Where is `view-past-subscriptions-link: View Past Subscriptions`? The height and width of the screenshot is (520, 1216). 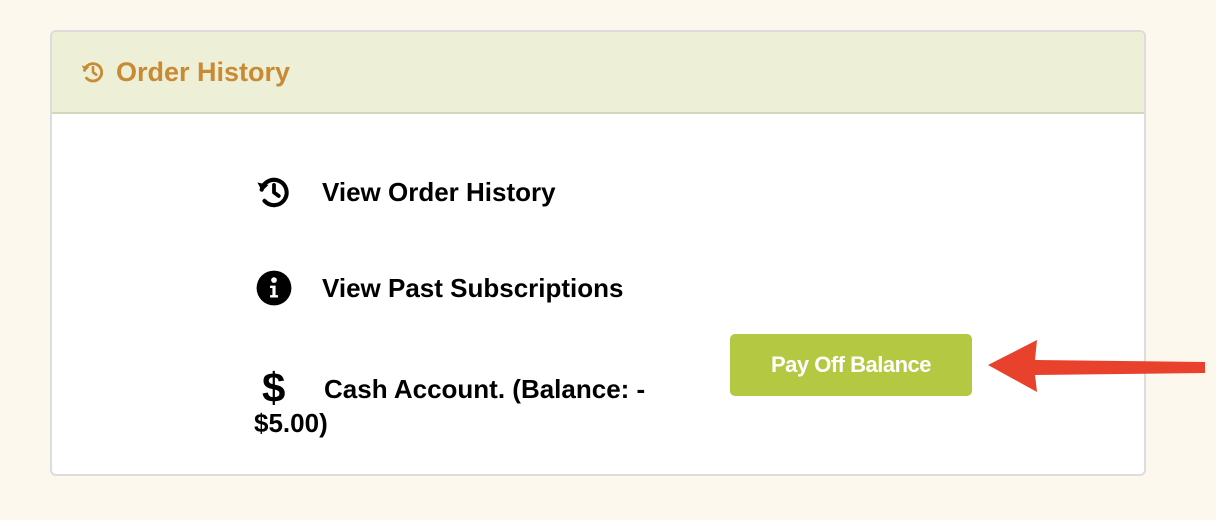
view-past-subscriptions-link: View Past Subscriptions is located at coordinates (439, 288).